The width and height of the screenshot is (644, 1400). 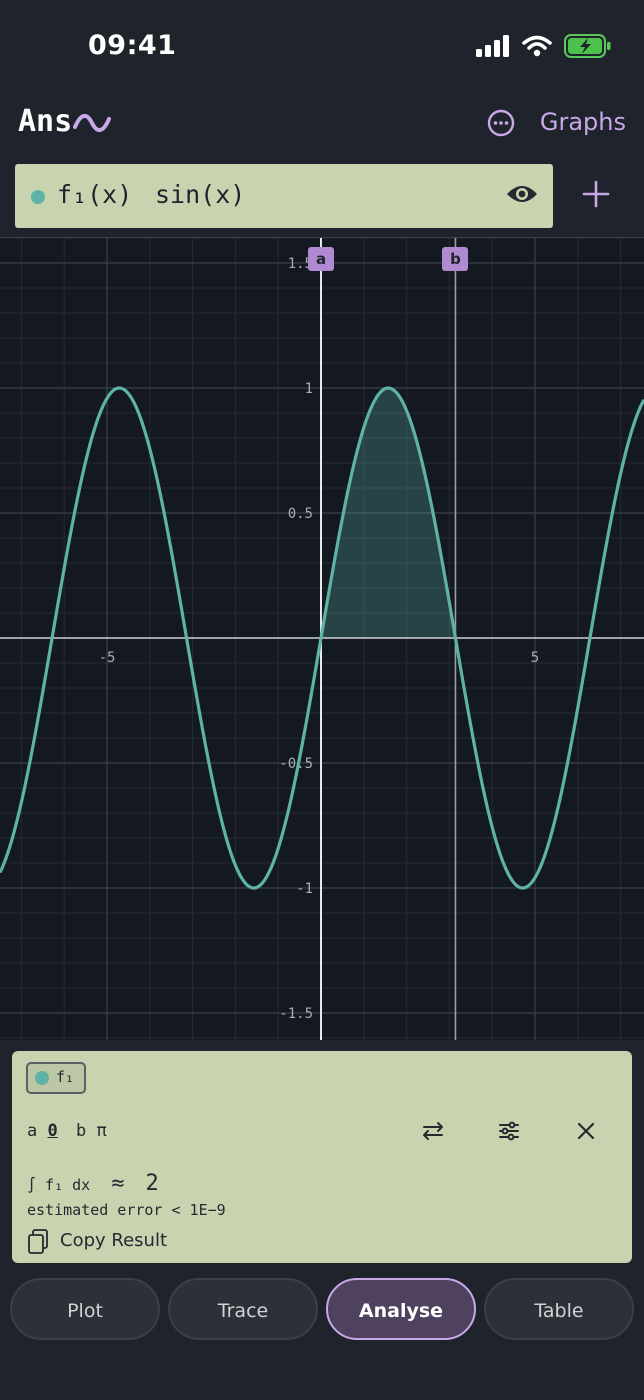 I want to click on tab-table: Table, so click(x=559, y=1309).